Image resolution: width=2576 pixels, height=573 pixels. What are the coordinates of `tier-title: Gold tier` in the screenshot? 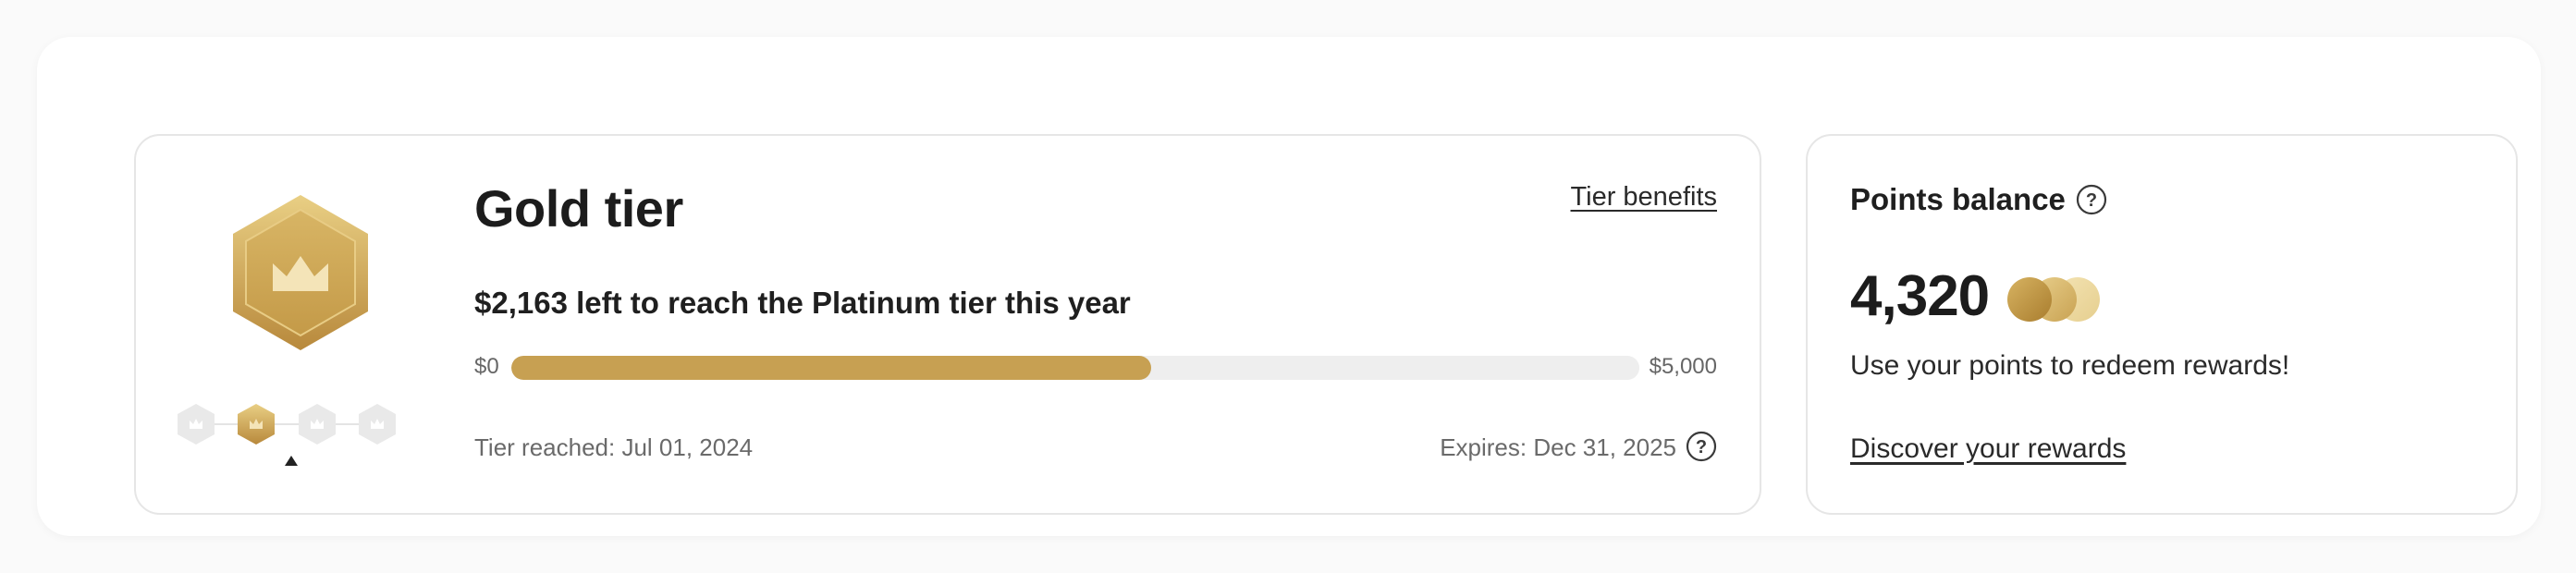 It's located at (578, 209).